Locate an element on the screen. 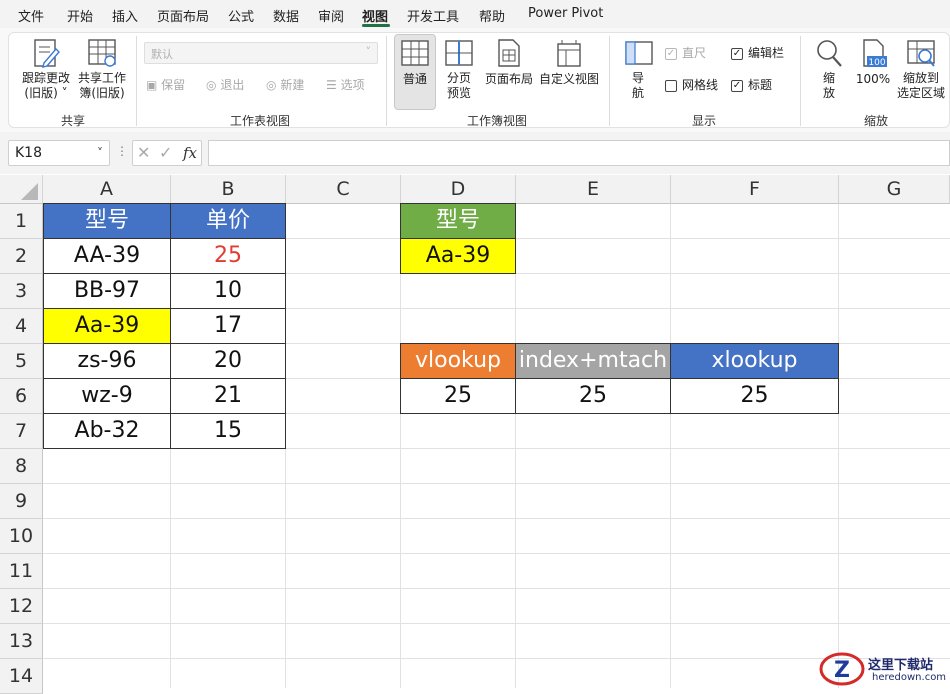 The image size is (950, 694). formula-bar: K18 ˅ ⋮ ✕ ✓ fx is located at coordinates (475, 153).